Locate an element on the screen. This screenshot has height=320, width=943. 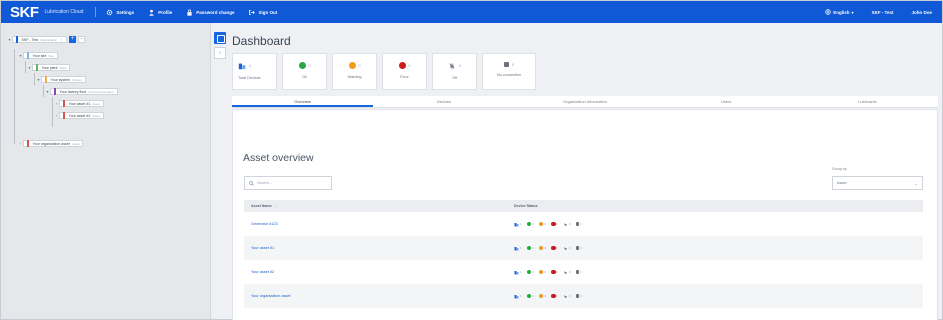
tab-devices: Devices is located at coordinates (443, 101).